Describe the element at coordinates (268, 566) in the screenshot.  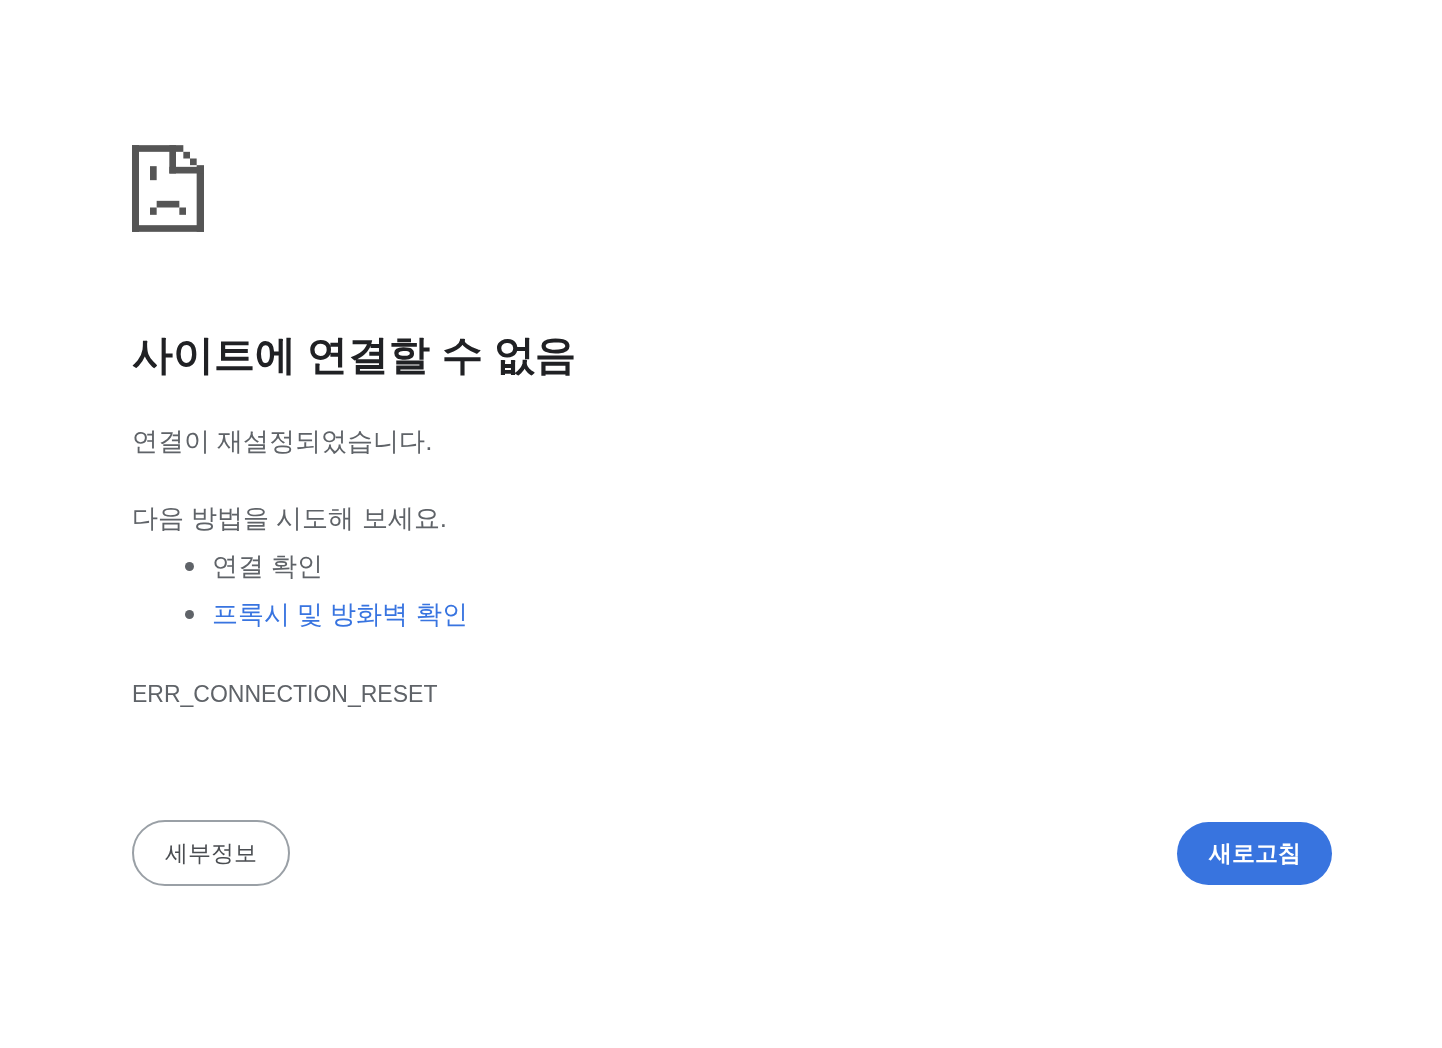
I see `suggestion-text: 연결 확인` at that location.